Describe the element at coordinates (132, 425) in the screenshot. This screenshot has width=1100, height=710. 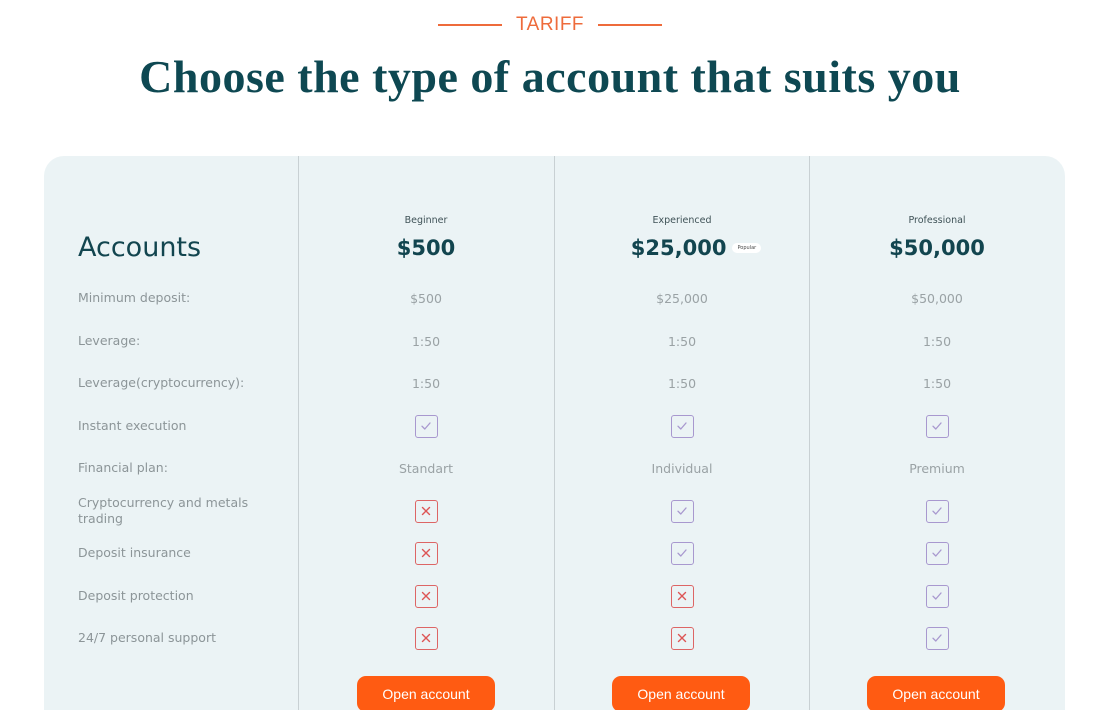
I see `row-label: Instant execution` at that location.